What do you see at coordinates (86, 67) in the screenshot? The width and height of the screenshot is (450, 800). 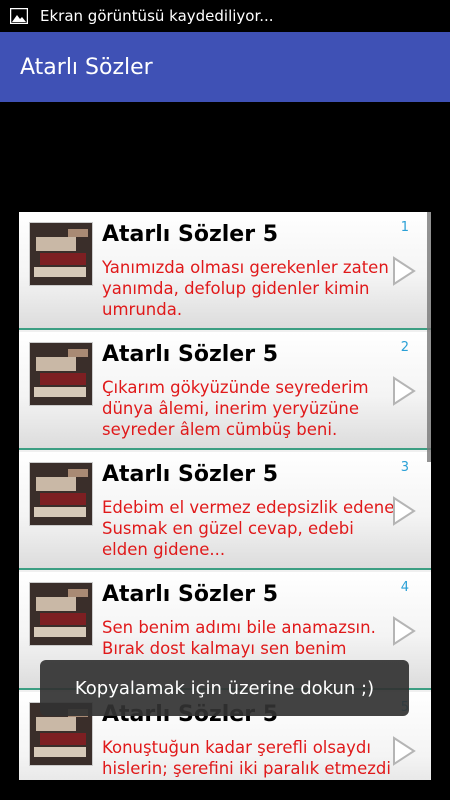 I see `app-title: Atarlı Sözler` at bounding box center [86, 67].